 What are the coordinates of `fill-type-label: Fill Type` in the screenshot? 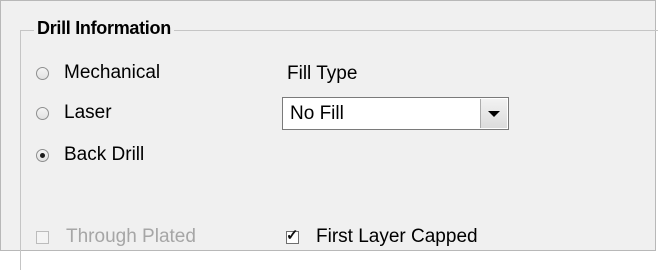 It's located at (322, 73).